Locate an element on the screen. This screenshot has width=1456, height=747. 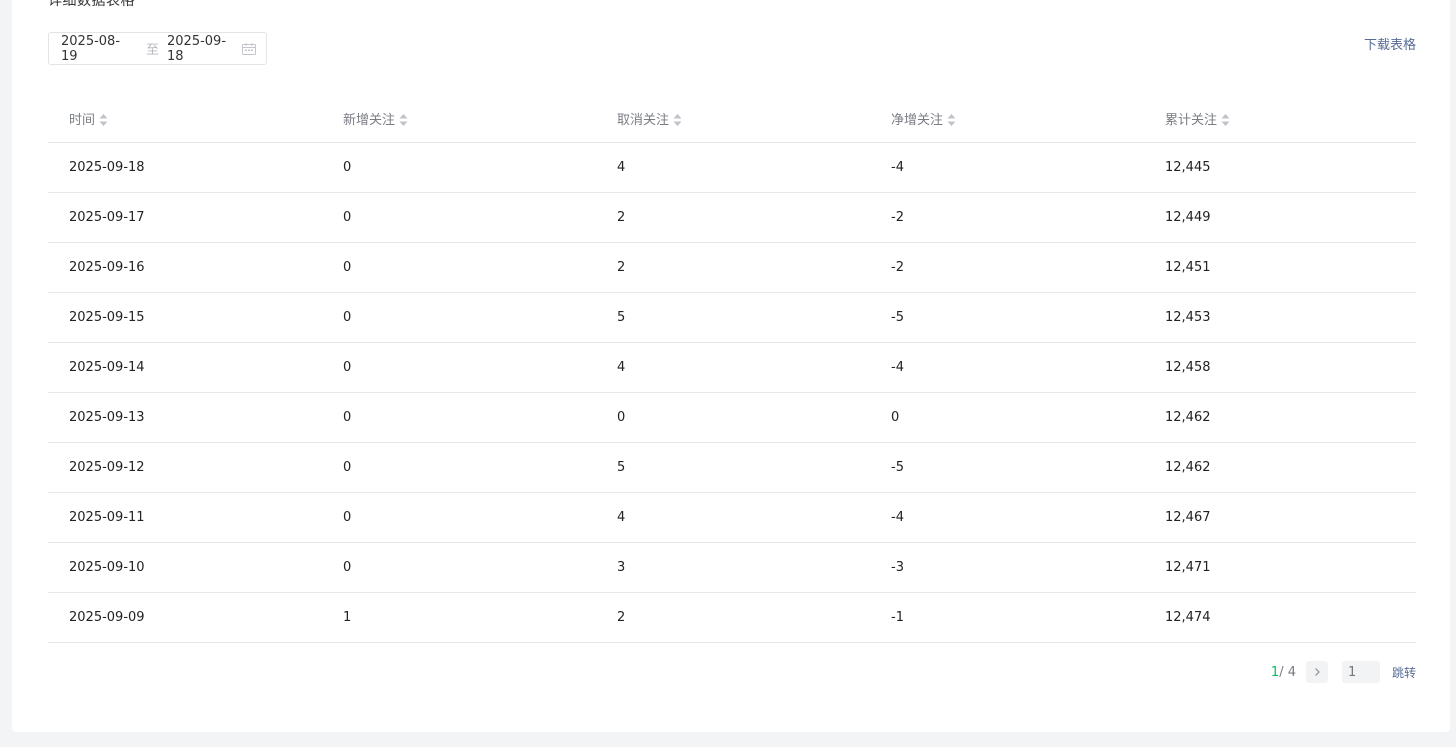
end-date: 2025-09-18 is located at coordinates (204, 49).